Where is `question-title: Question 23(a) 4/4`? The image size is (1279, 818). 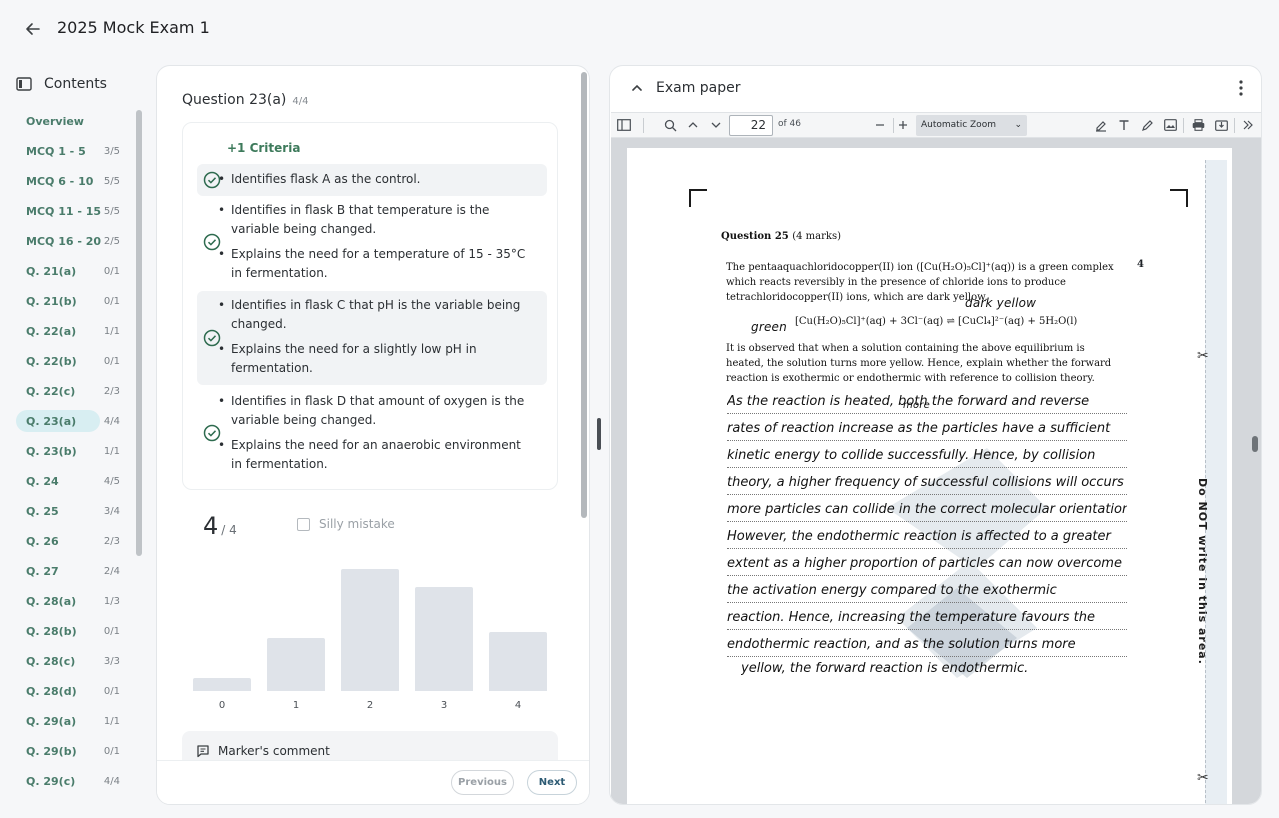
question-title: Question 23(a) 4/4 is located at coordinates (245, 100).